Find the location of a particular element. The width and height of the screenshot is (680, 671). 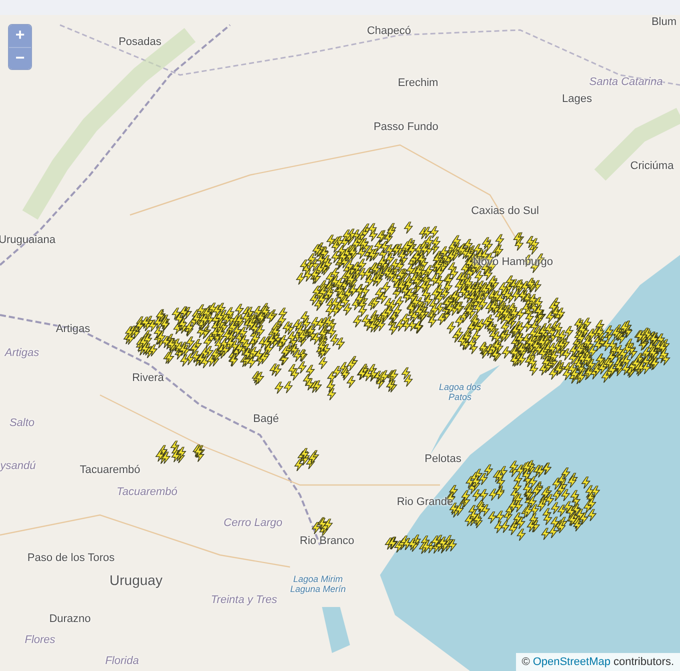

place-label: Chapecó is located at coordinates (389, 31).